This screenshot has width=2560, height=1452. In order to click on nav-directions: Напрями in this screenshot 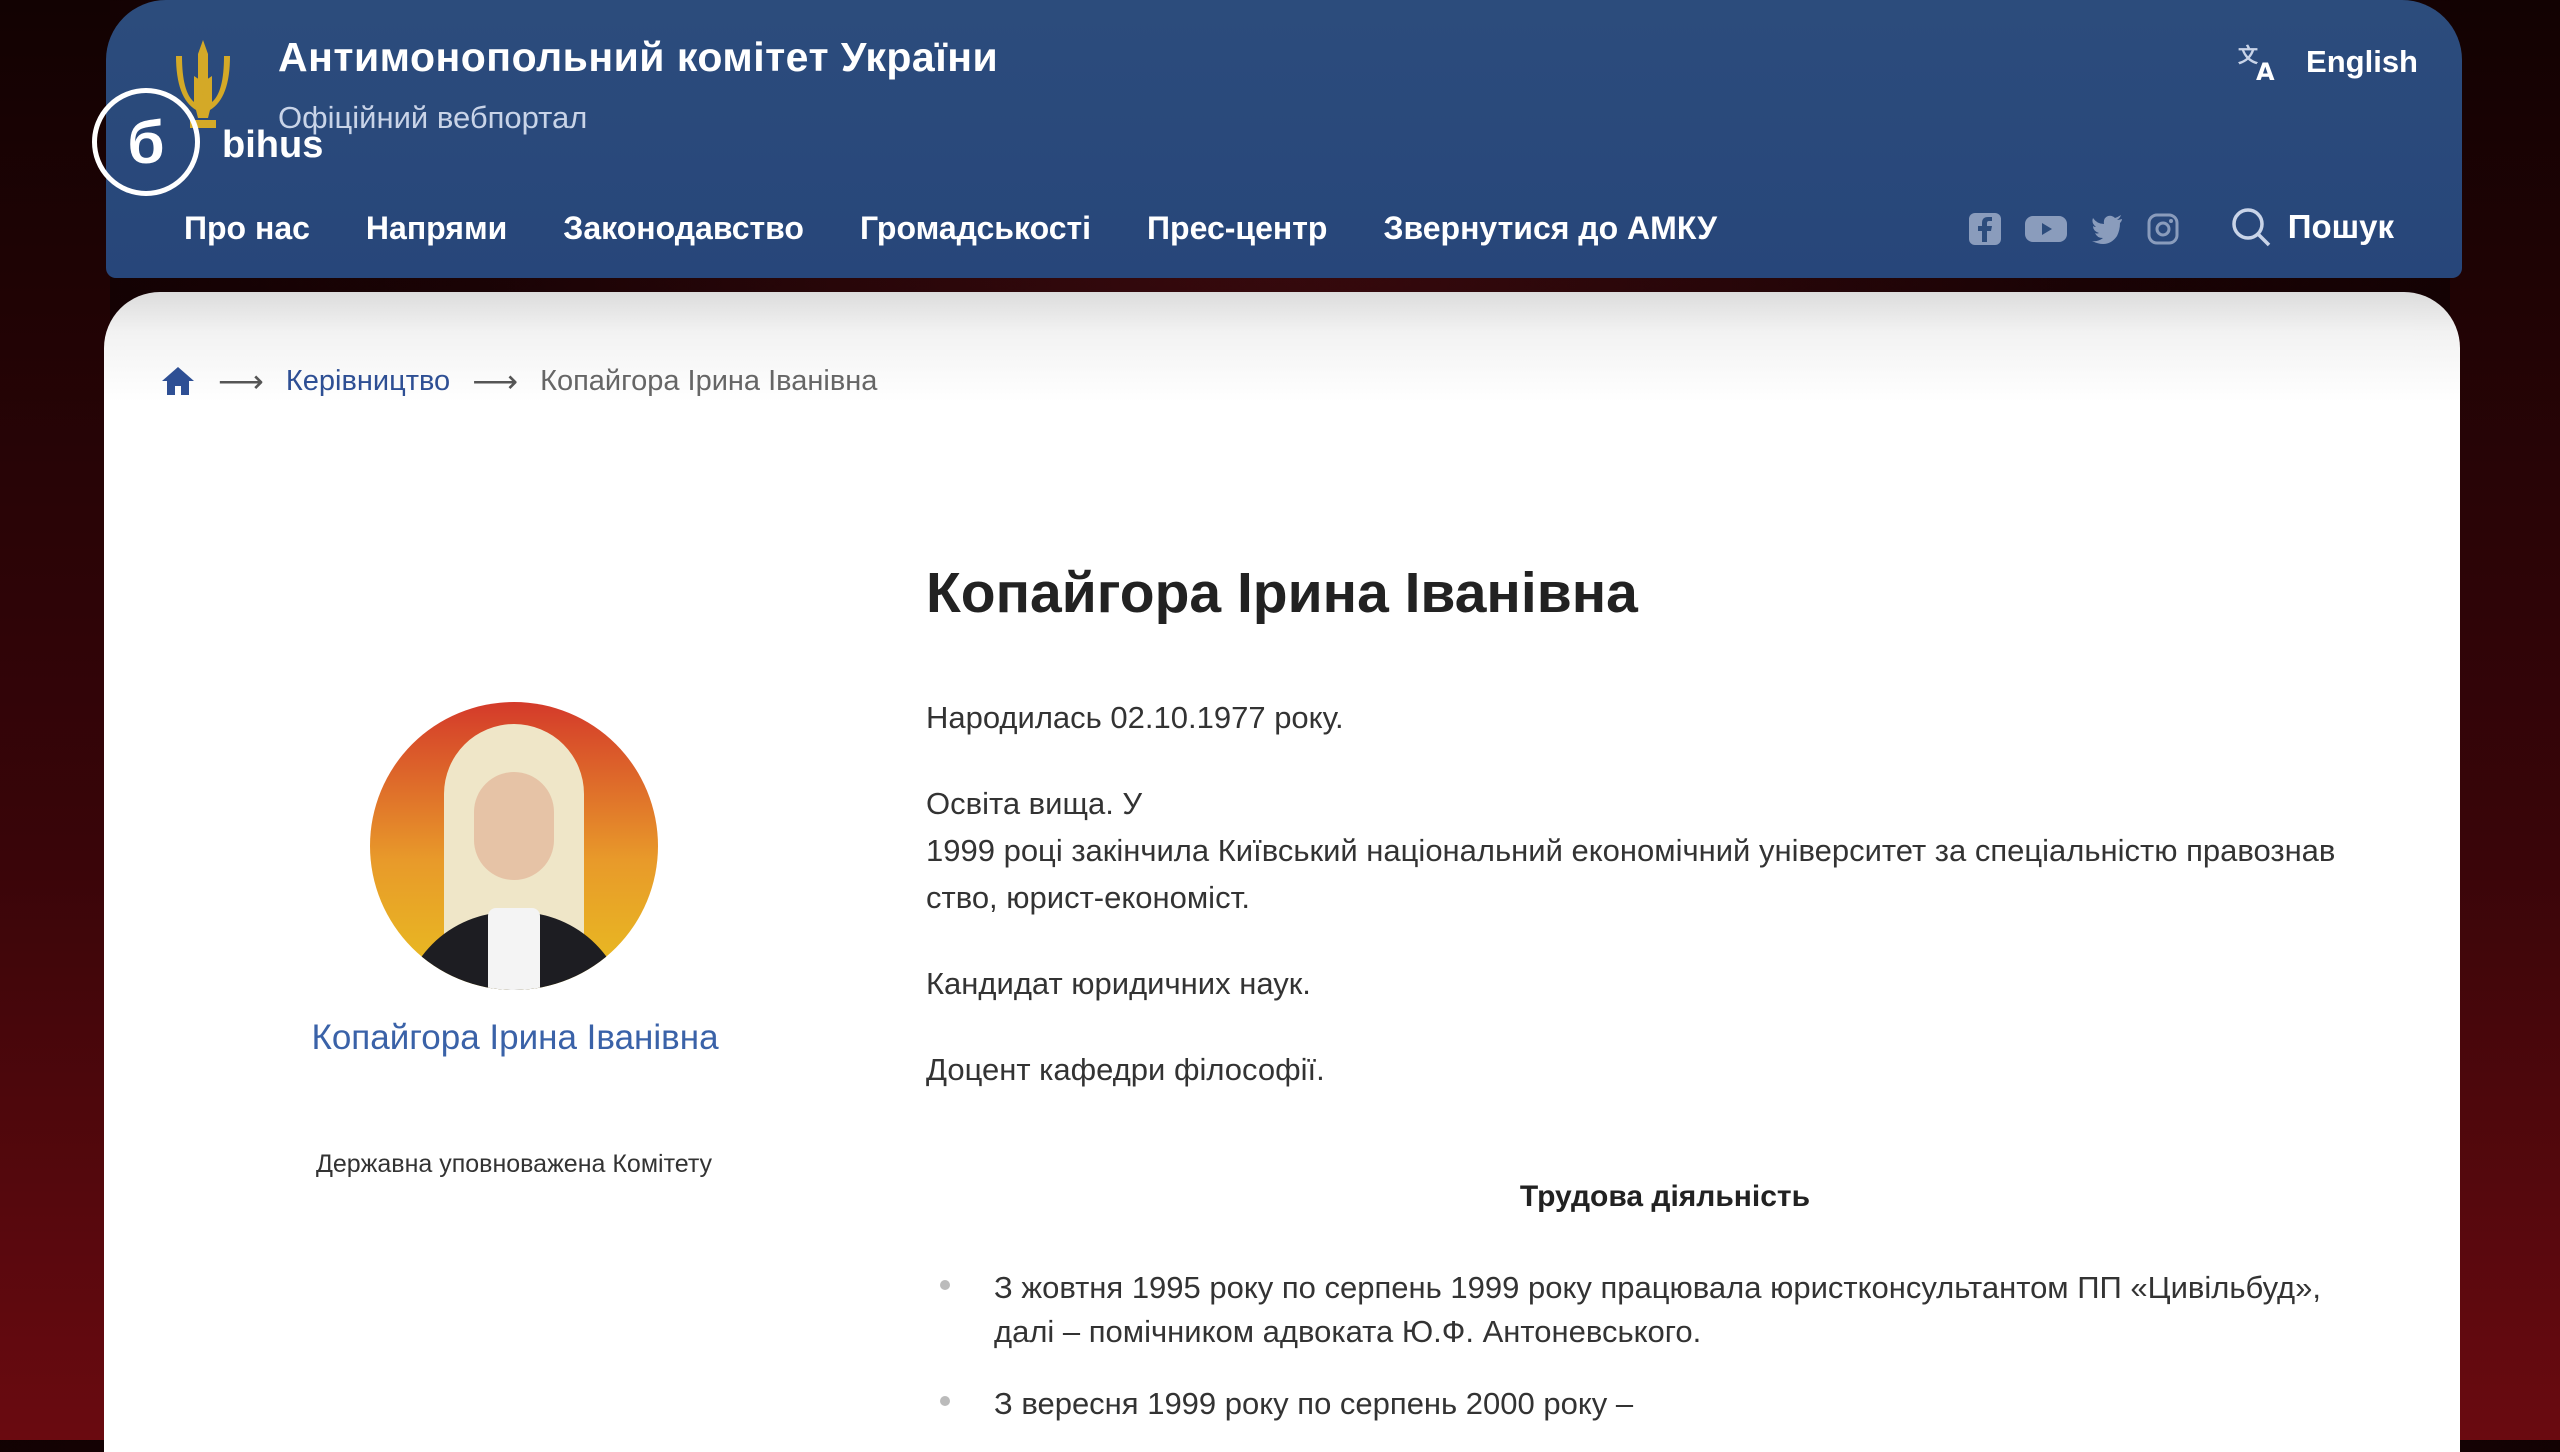, I will do `click(436, 228)`.